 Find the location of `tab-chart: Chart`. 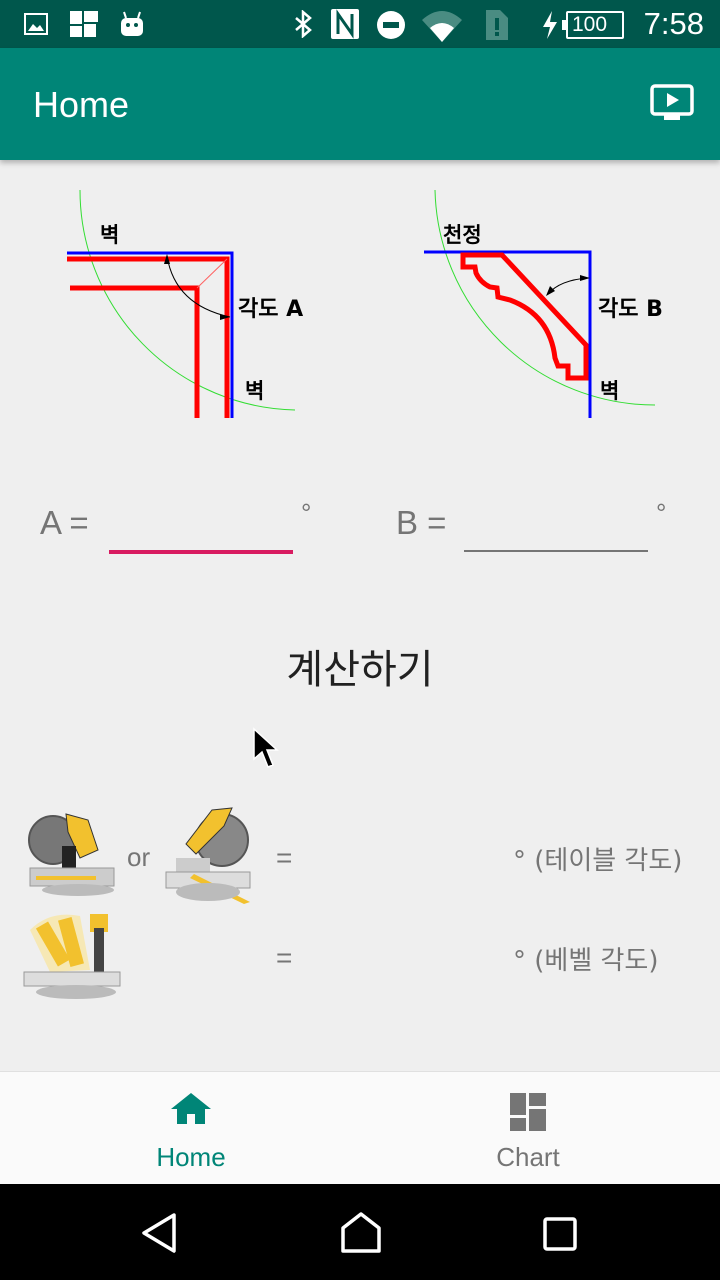

tab-chart: Chart is located at coordinates (528, 1128).